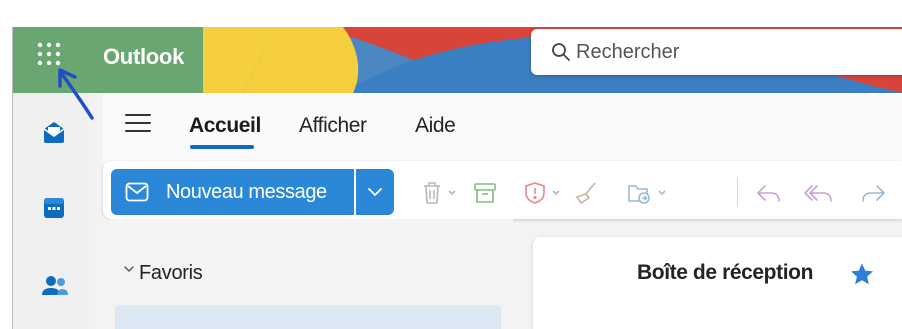 This screenshot has height=329, width=902. What do you see at coordinates (651, 193) in the screenshot?
I see `move-to-icon` at bounding box center [651, 193].